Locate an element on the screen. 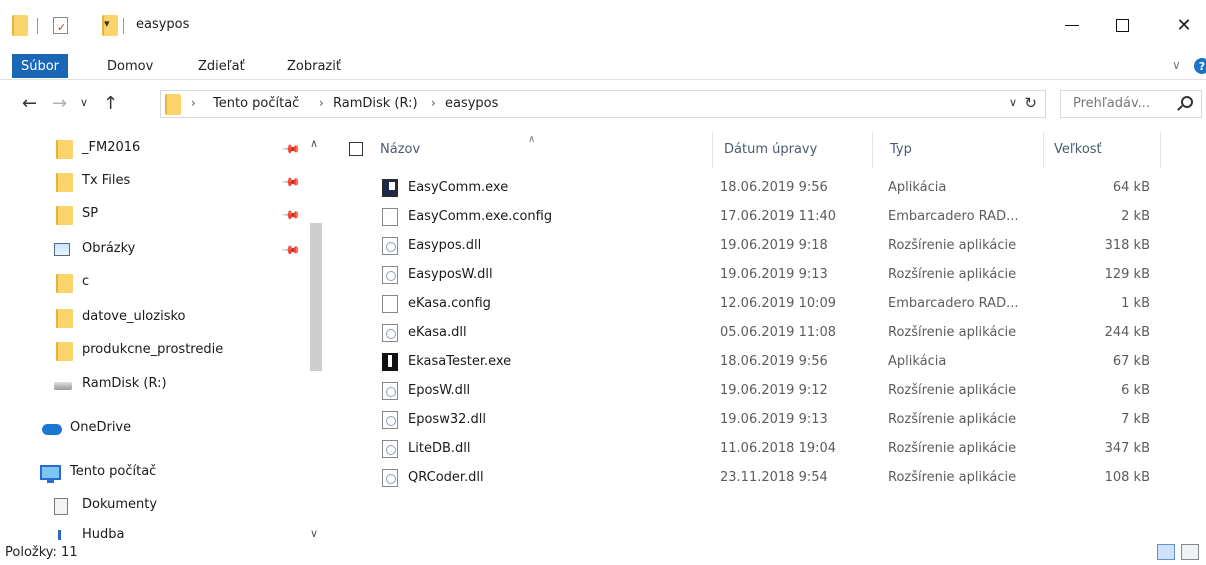 This screenshot has width=1206, height=565. file-date: 19.06.2019 9:13 is located at coordinates (774, 419).